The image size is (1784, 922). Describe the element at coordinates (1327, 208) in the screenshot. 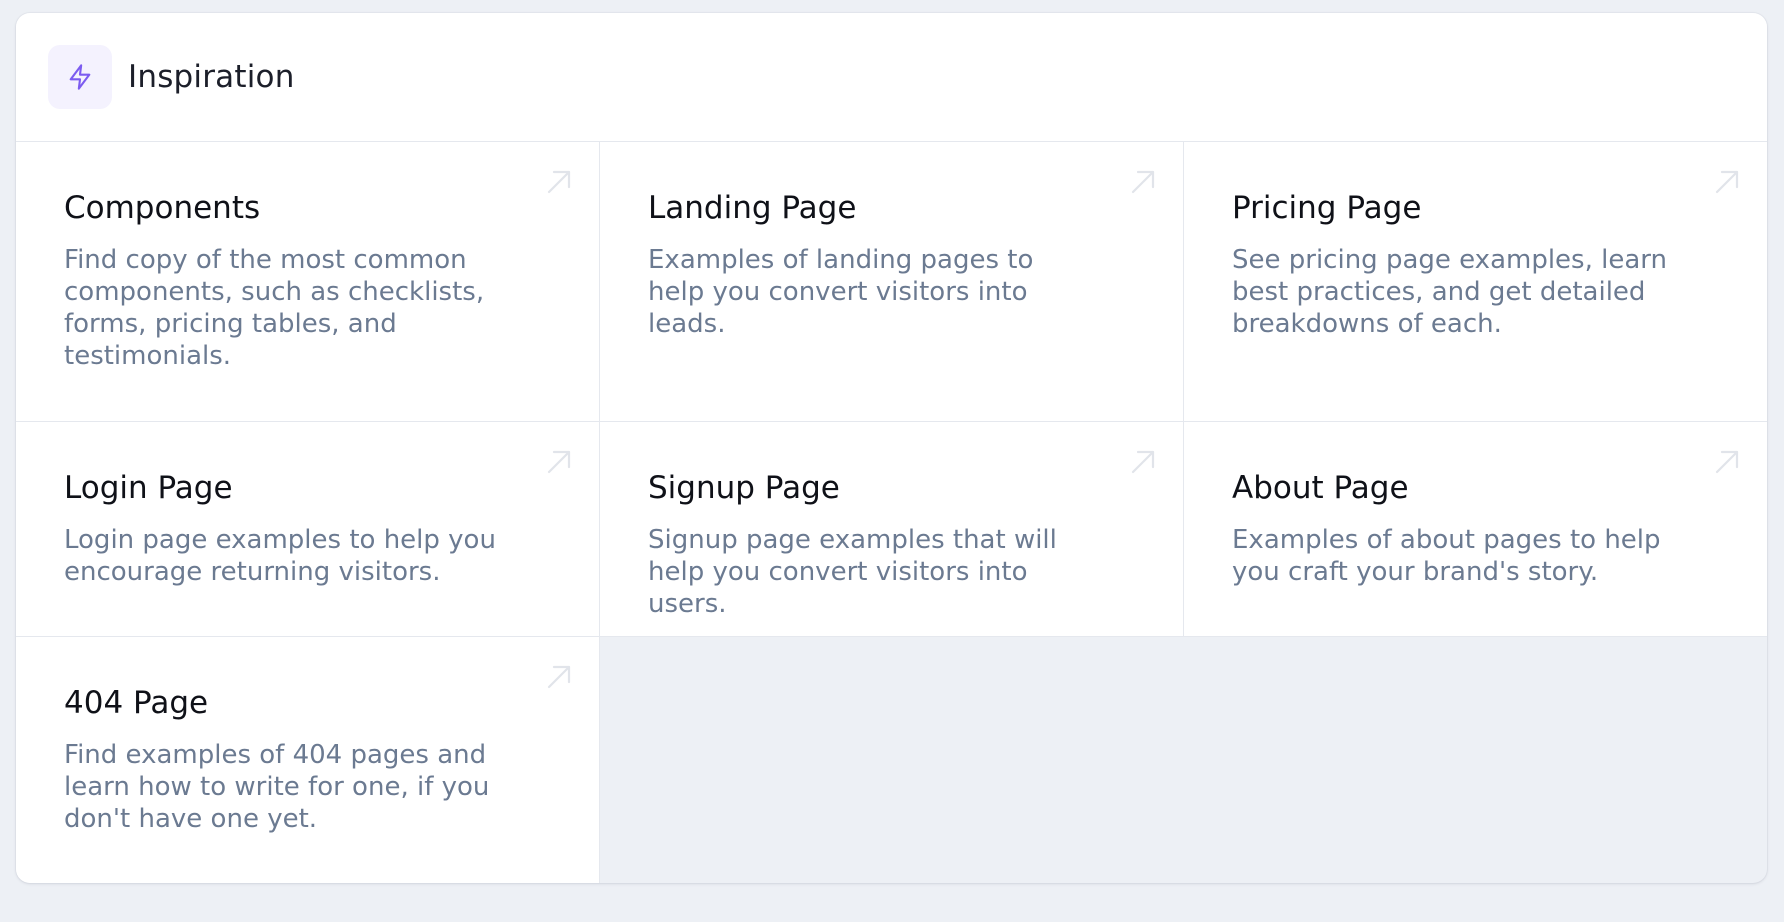

I see `card-title: Pricing Page` at that location.